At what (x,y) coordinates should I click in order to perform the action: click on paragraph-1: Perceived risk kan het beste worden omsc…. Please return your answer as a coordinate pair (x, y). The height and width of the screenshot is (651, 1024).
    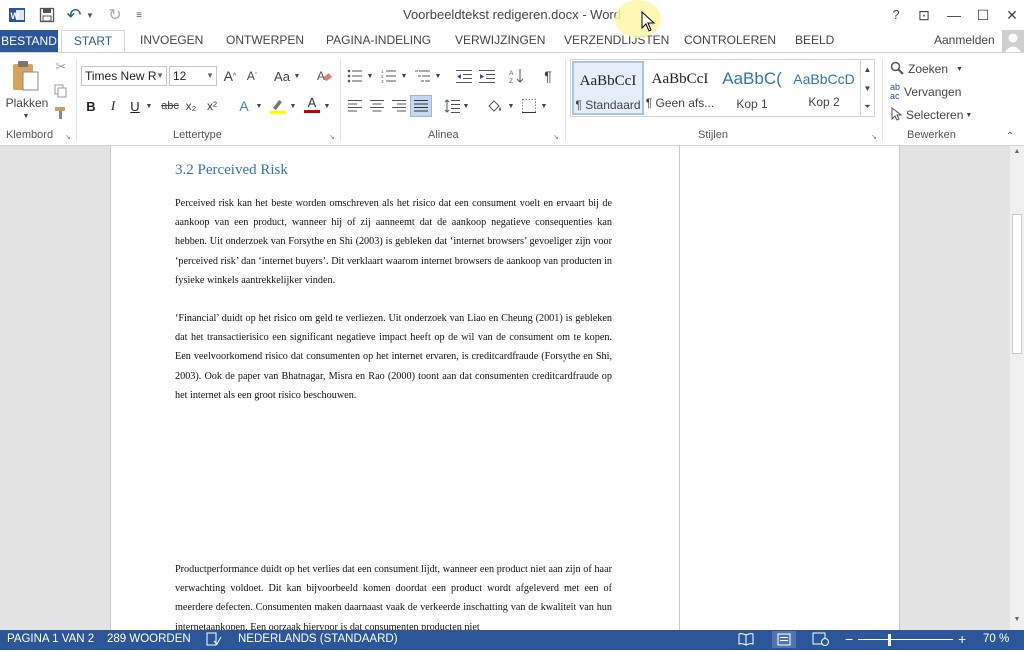
    Looking at the image, I should click on (393, 242).